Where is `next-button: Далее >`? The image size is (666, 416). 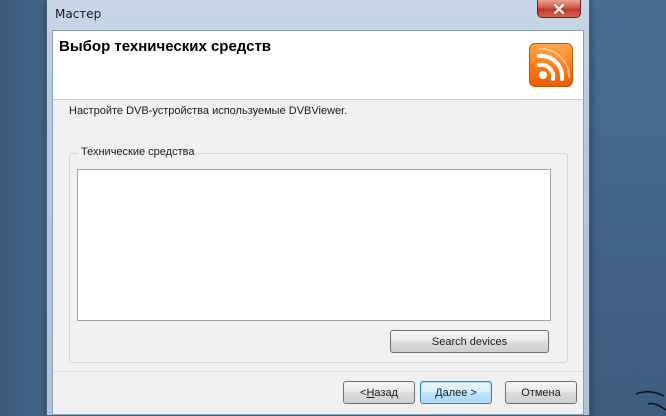 next-button: Далее > is located at coordinates (456, 392).